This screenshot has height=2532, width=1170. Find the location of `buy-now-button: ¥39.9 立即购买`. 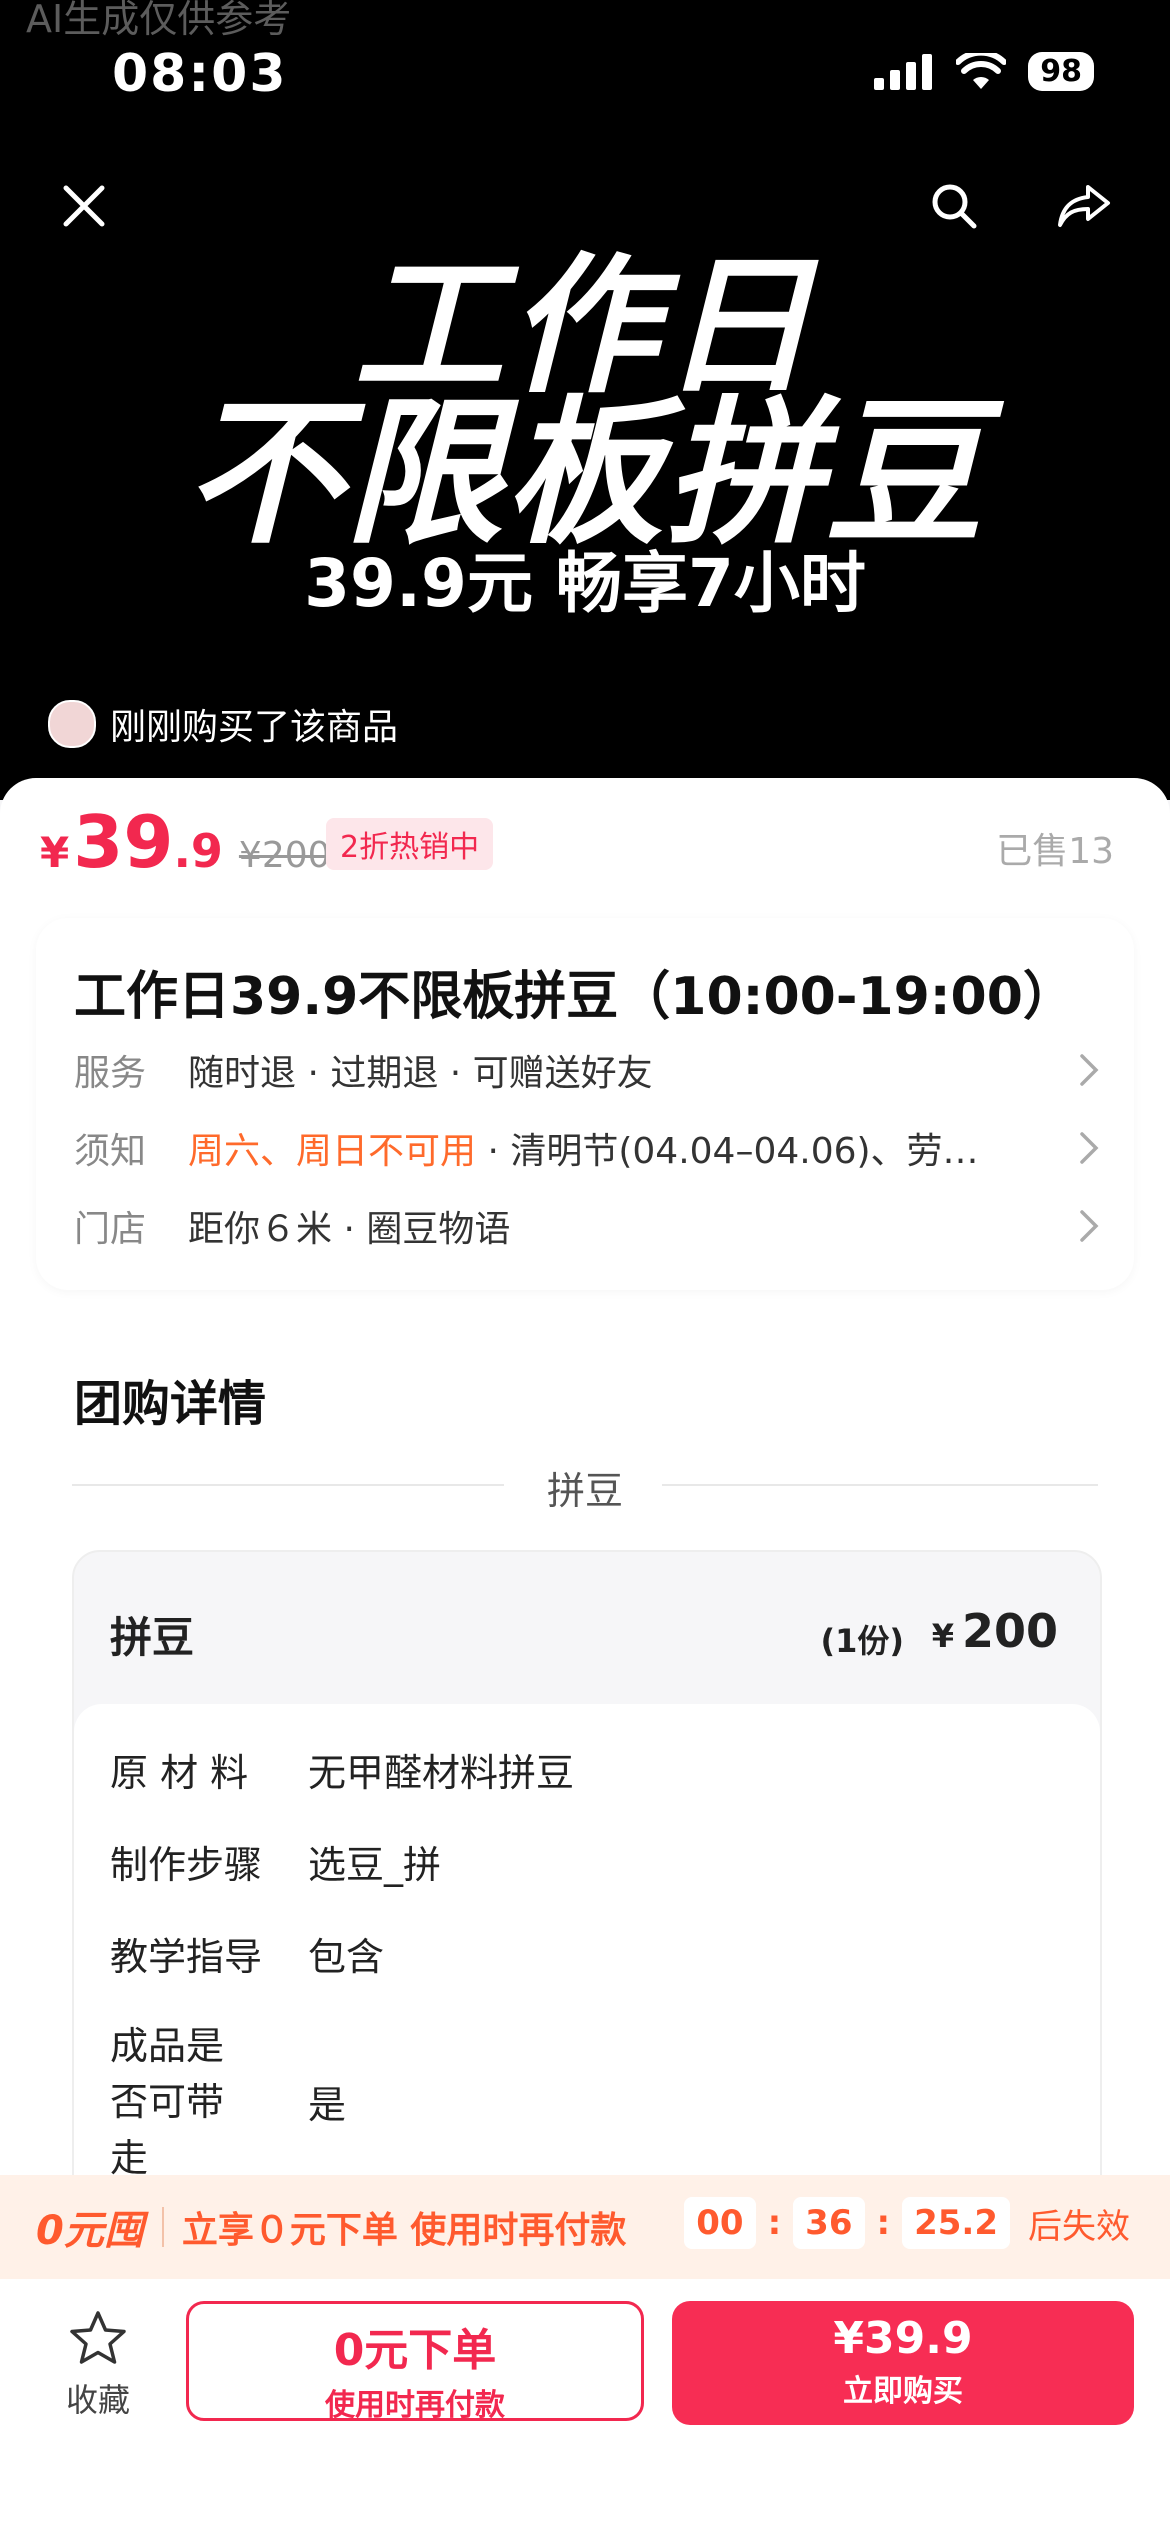

buy-now-button: ¥39.9 立即购买 is located at coordinates (903, 2363).